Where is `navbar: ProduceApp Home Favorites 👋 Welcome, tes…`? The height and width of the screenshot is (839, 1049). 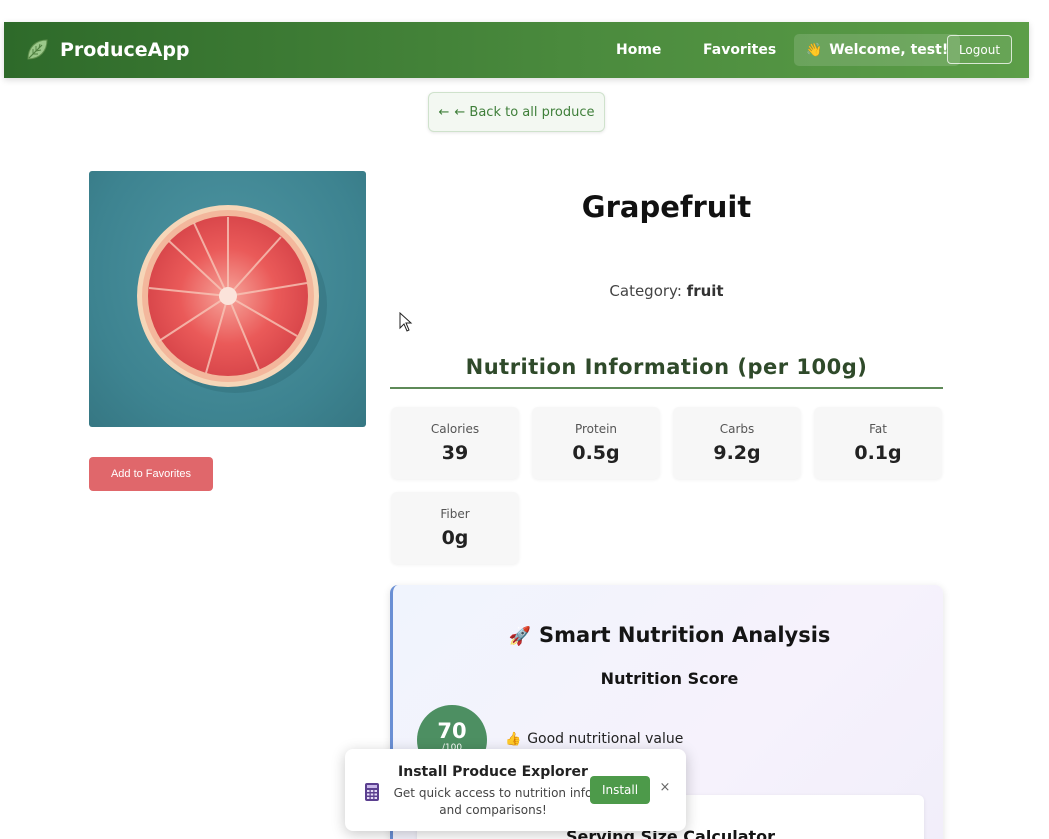 navbar: ProduceApp Home Favorites 👋 Welcome, tes… is located at coordinates (516, 50).